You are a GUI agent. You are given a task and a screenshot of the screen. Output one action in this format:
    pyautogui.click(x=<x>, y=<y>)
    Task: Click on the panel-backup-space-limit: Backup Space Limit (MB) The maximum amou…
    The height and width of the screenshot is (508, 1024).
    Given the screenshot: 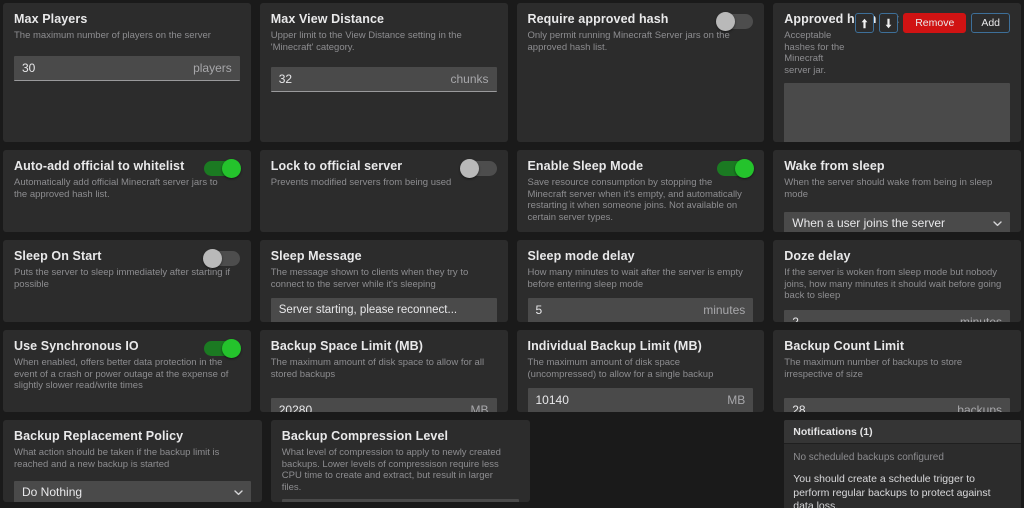 What is the action you would take?
    pyautogui.click(x=383, y=371)
    